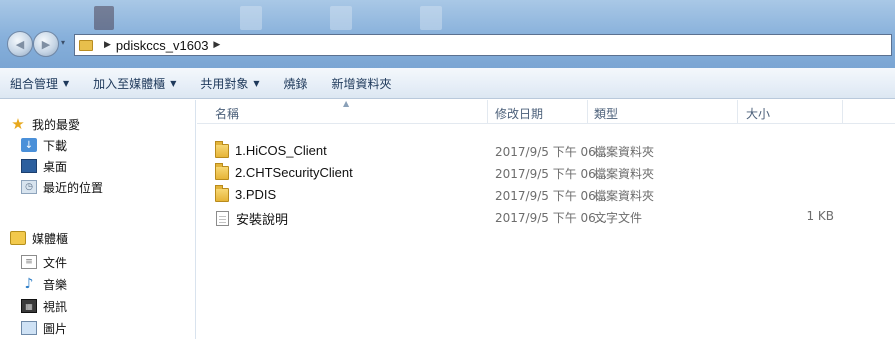 Image resolution: width=895 pixels, height=339 pixels. I want to click on nav-favorites: ★ 我的最愛, so click(45, 124).